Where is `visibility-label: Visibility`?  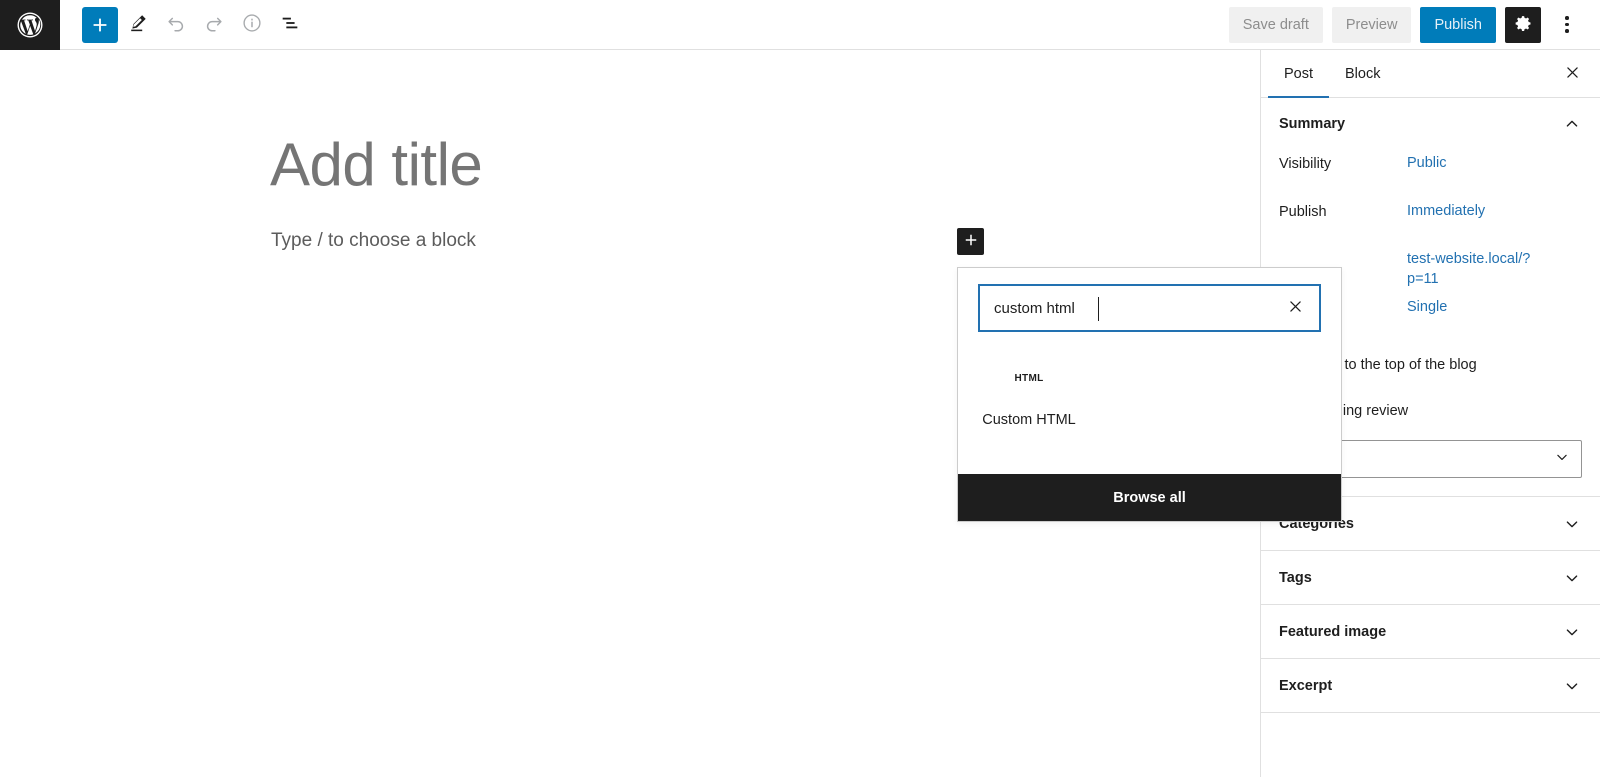
visibility-label: Visibility is located at coordinates (1305, 164).